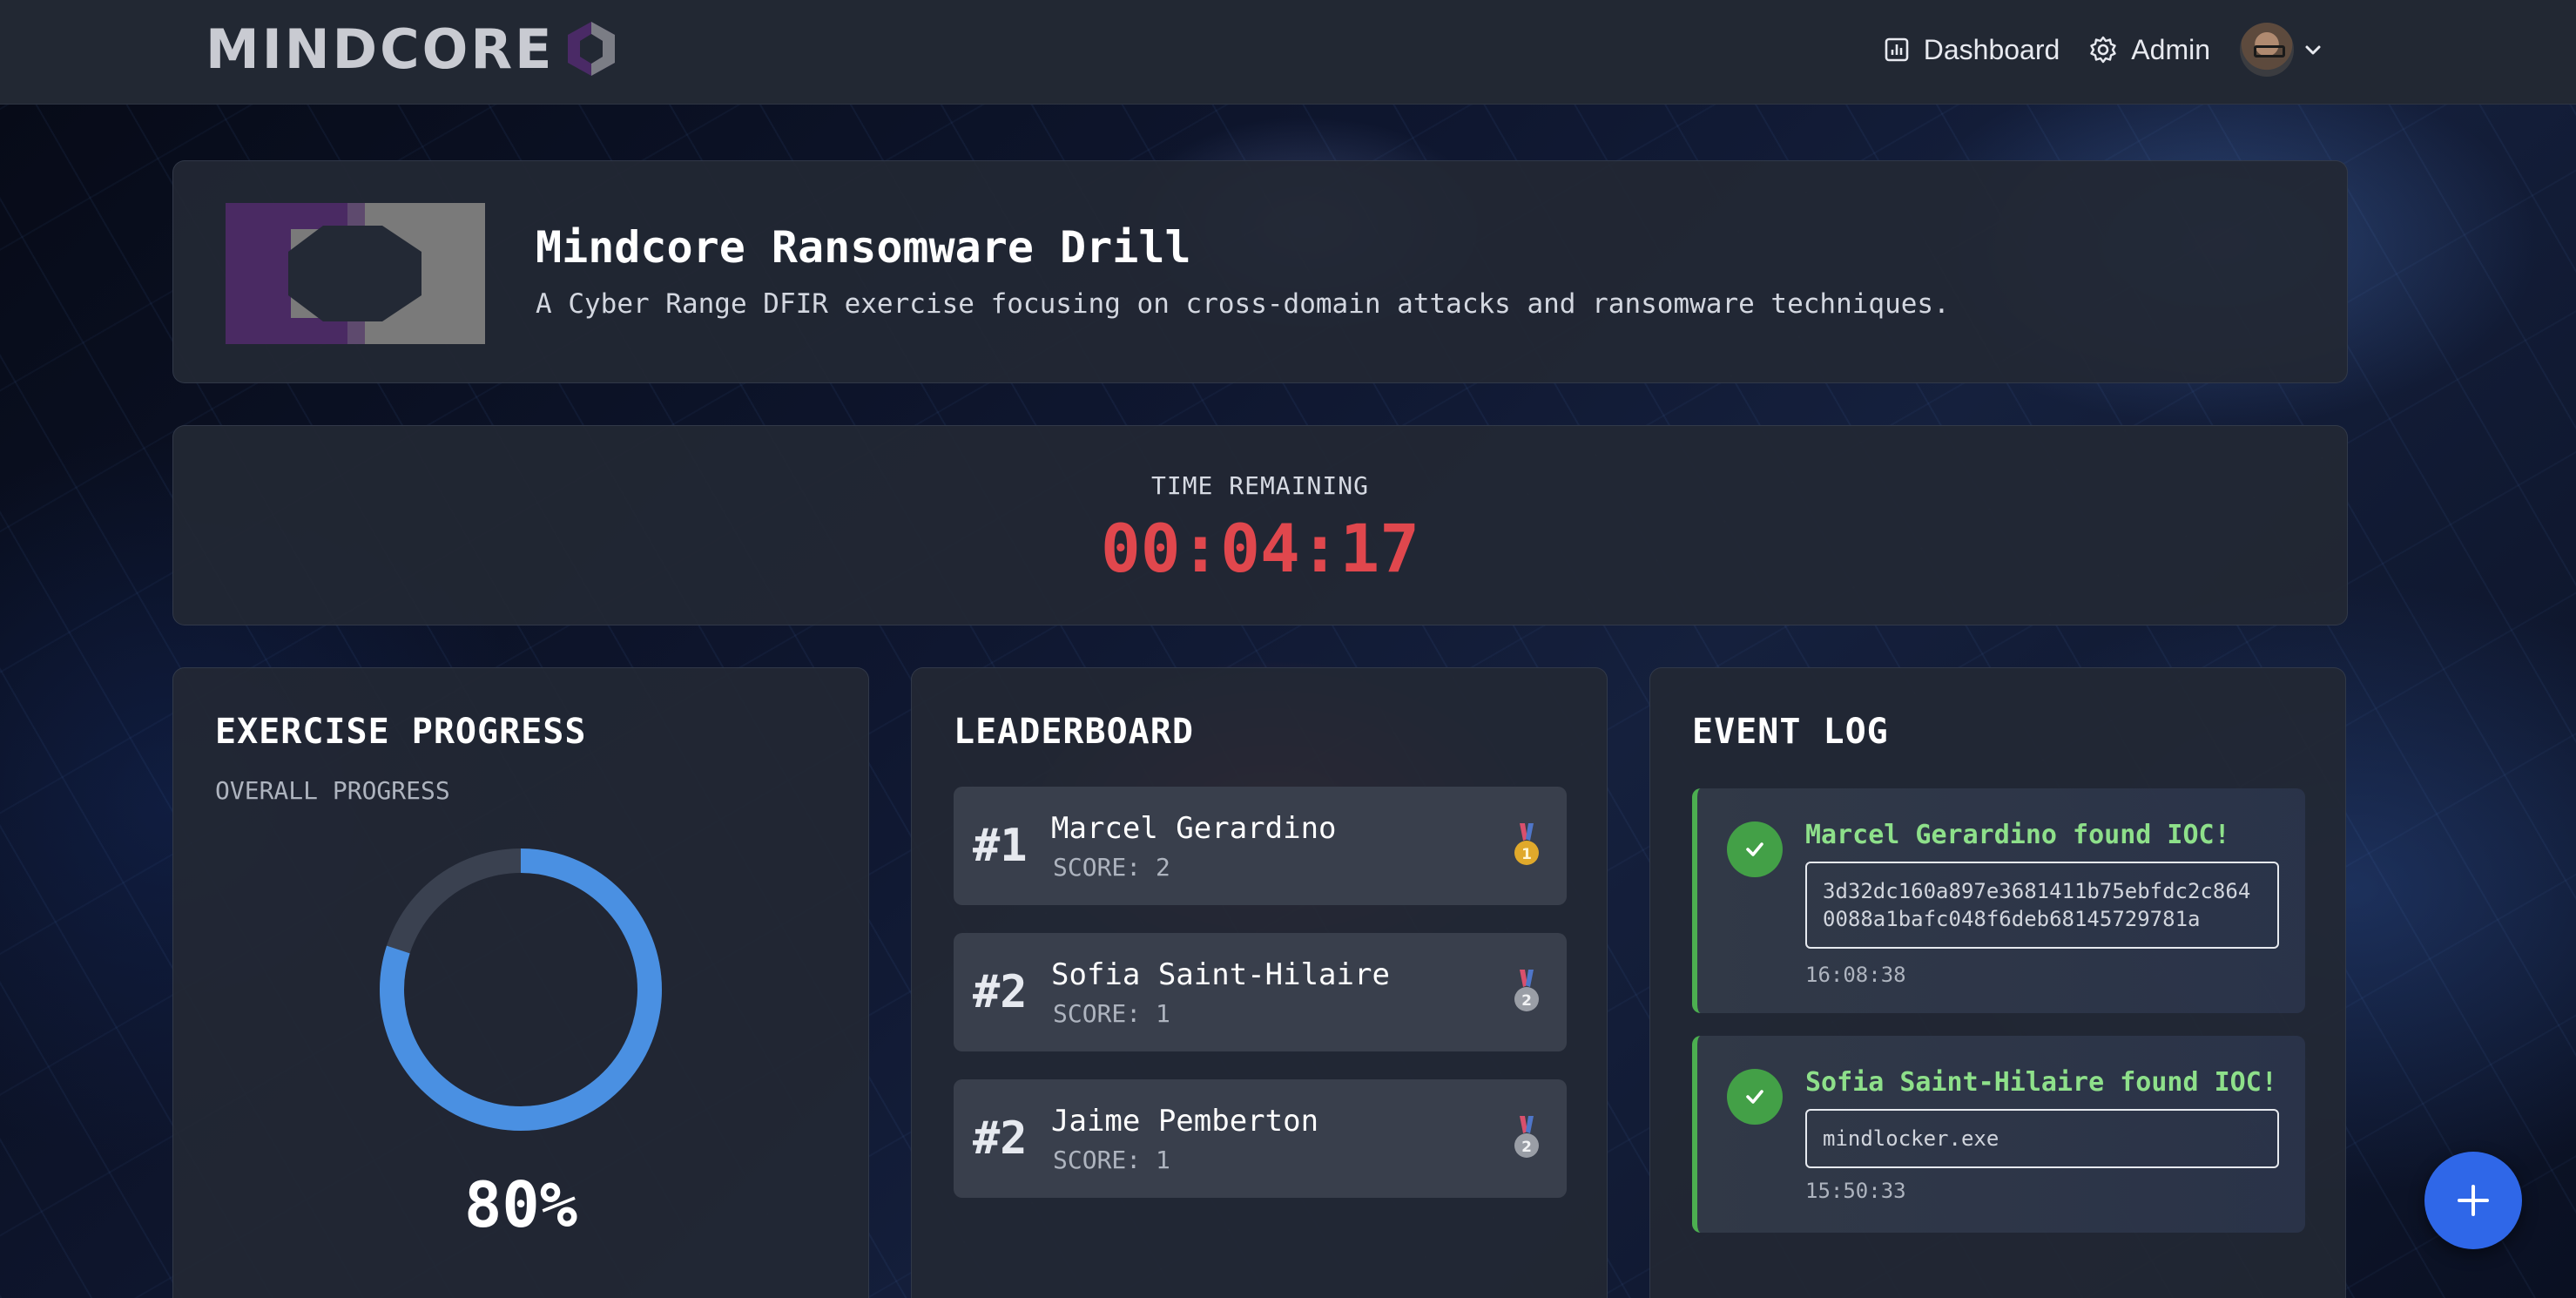 The image size is (2576, 1298). I want to click on progress-title: EXERCISE PROGRESS, so click(401, 732).